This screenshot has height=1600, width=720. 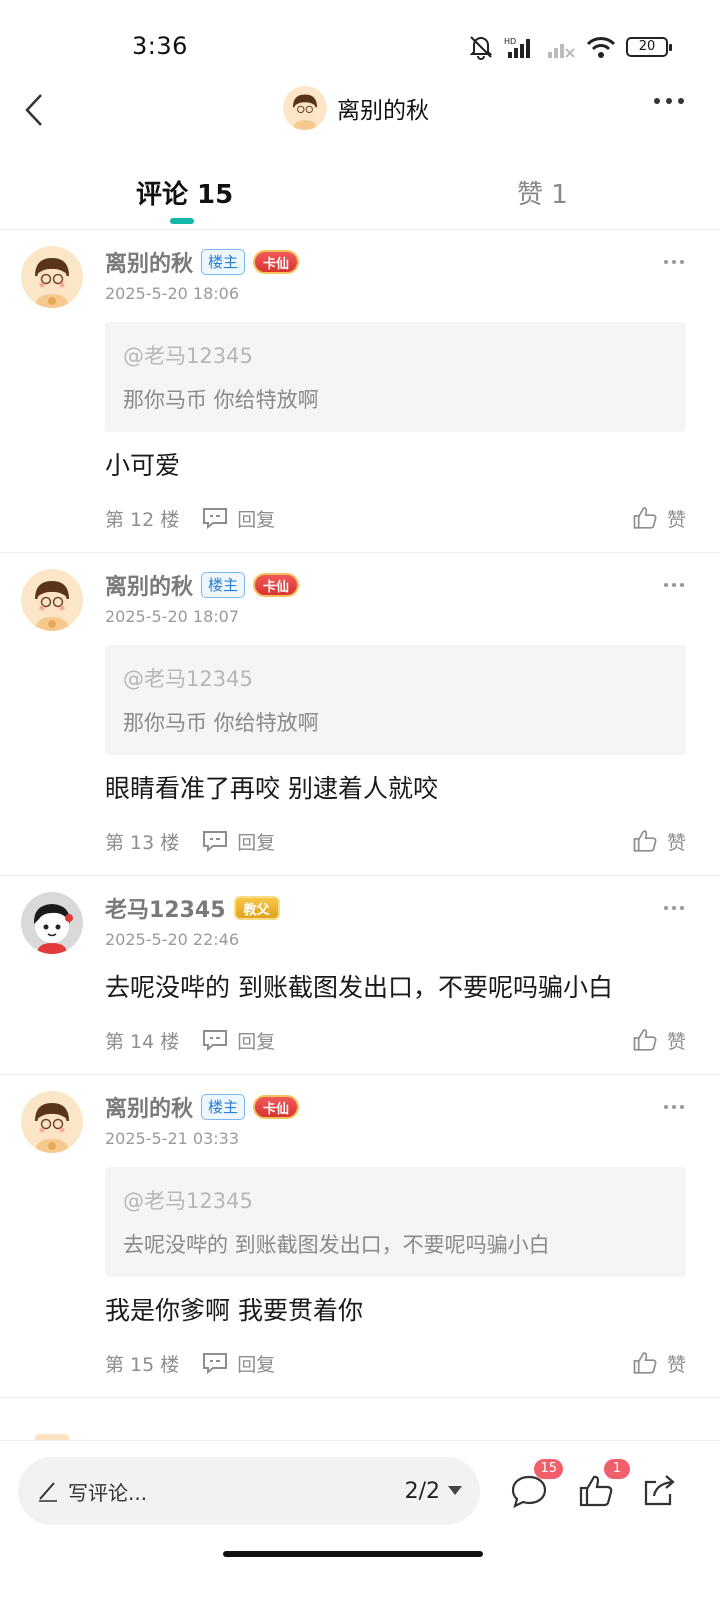 I want to click on battery-icon: 20, so click(x=649, y=47).